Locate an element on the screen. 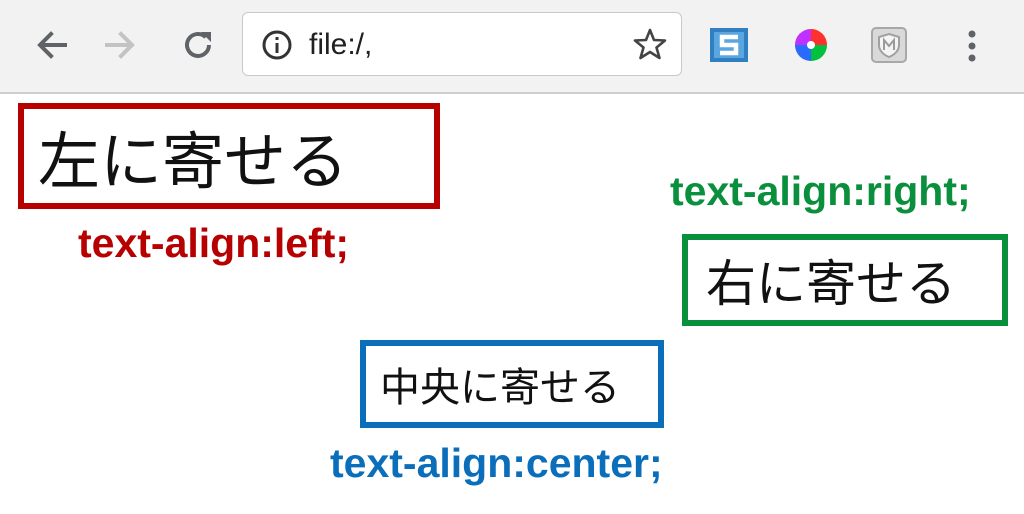  left-aligned-box: 左に寄せる is located at coordinates (229, 156).